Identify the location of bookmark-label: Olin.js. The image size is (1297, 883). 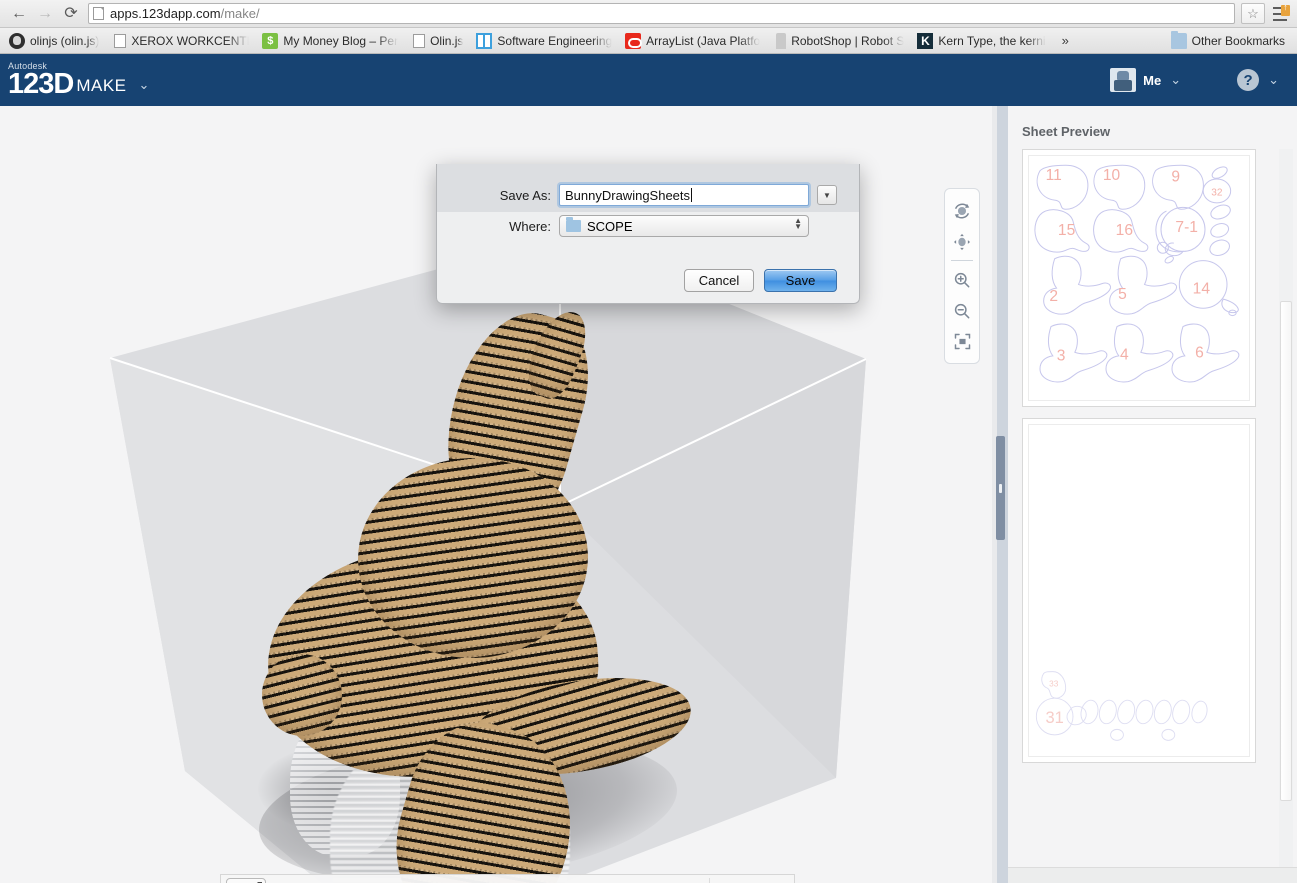
(447, 40).